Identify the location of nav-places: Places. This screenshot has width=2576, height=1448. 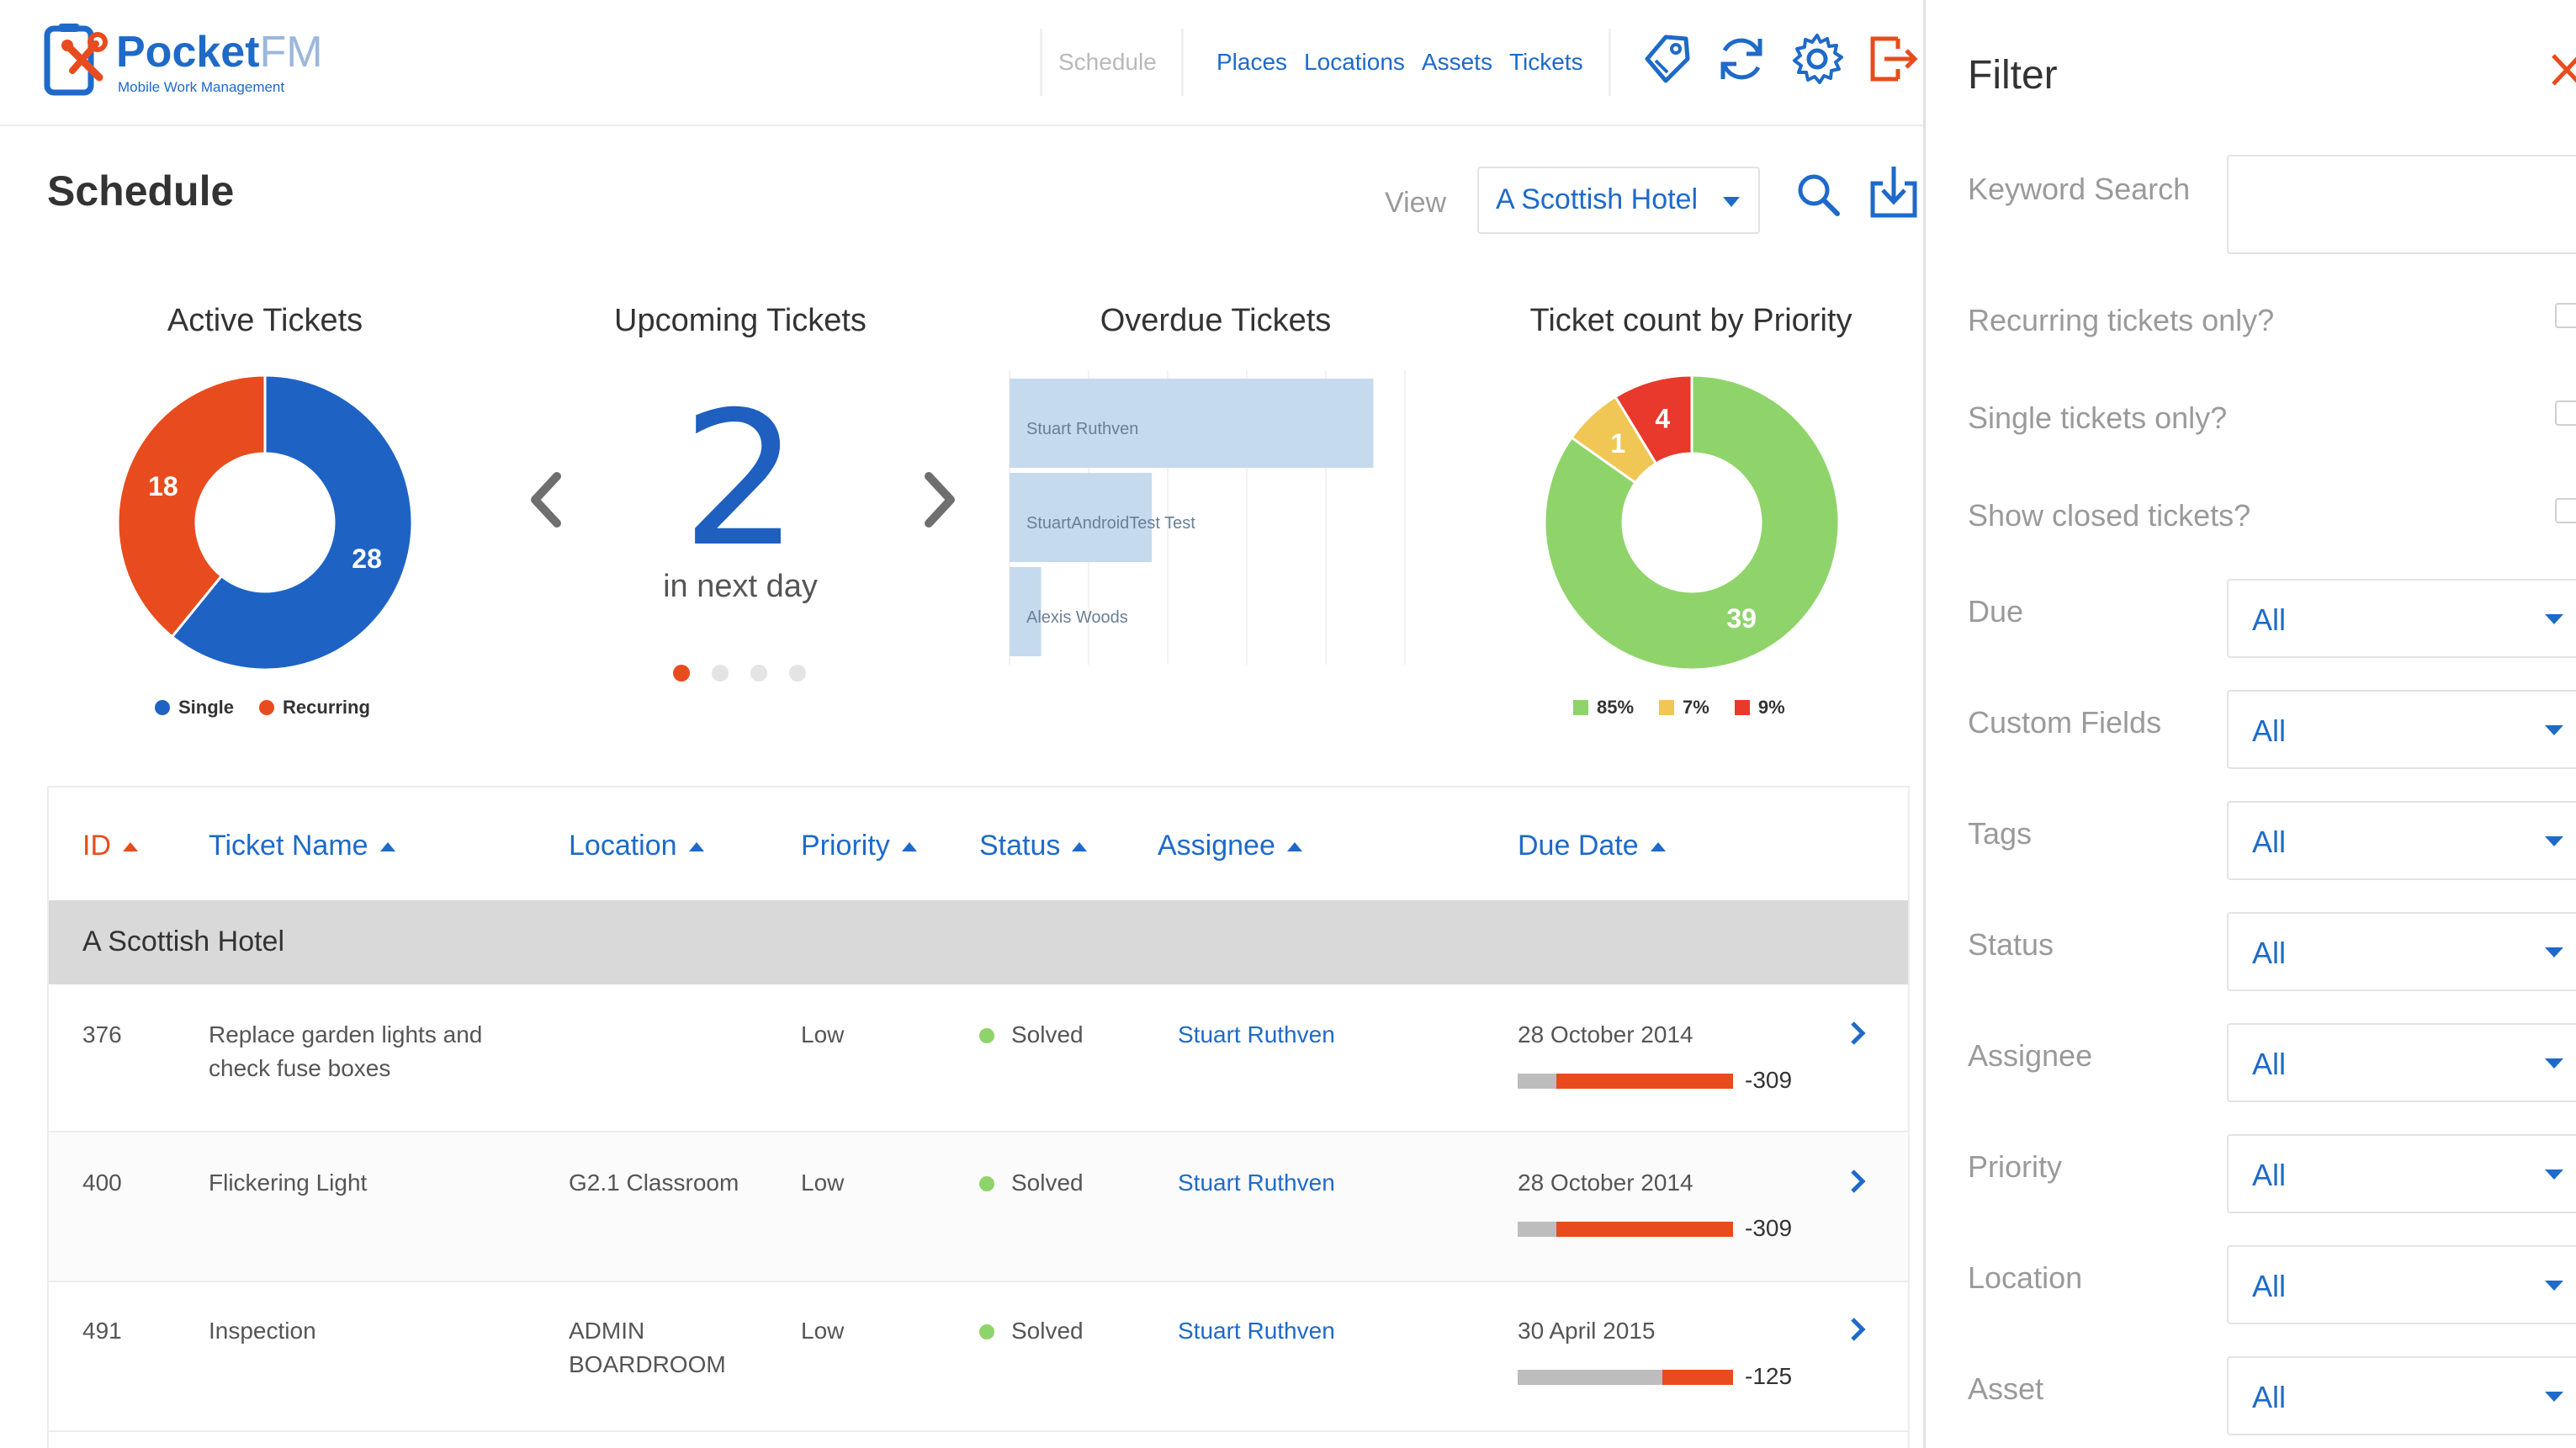
(1251, 62).